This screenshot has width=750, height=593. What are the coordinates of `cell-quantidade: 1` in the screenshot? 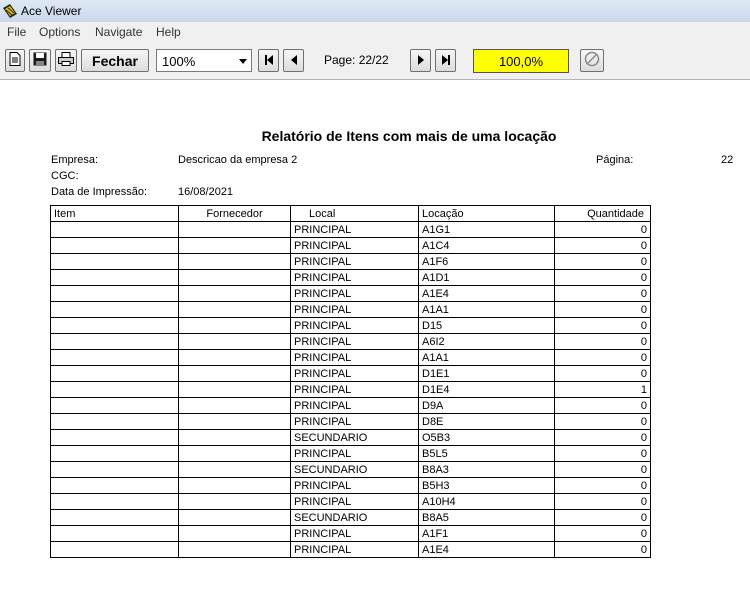 It's located at (602, 389).